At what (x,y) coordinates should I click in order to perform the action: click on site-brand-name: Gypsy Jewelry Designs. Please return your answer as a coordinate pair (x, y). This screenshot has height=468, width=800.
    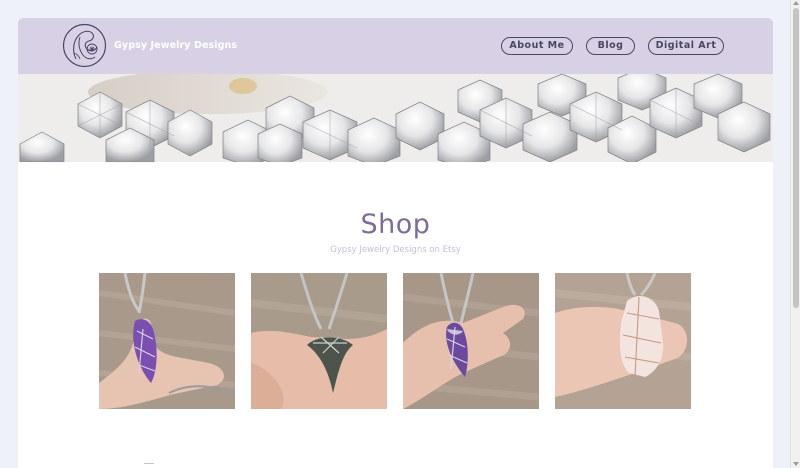
    Looking at the image, I should click on (175, 45).